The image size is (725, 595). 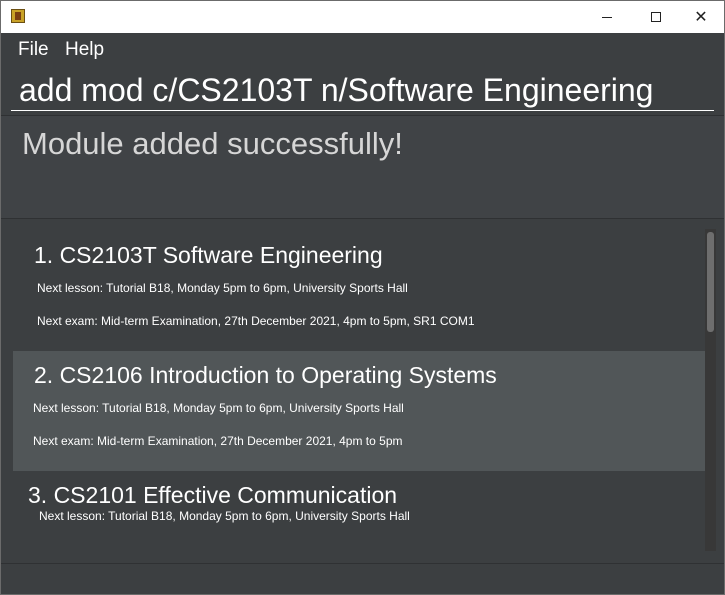 What do you see at coordinates (362, 50) in the screenshot?
I see `menu-bar: File Help` at bounding box center [362, 50].